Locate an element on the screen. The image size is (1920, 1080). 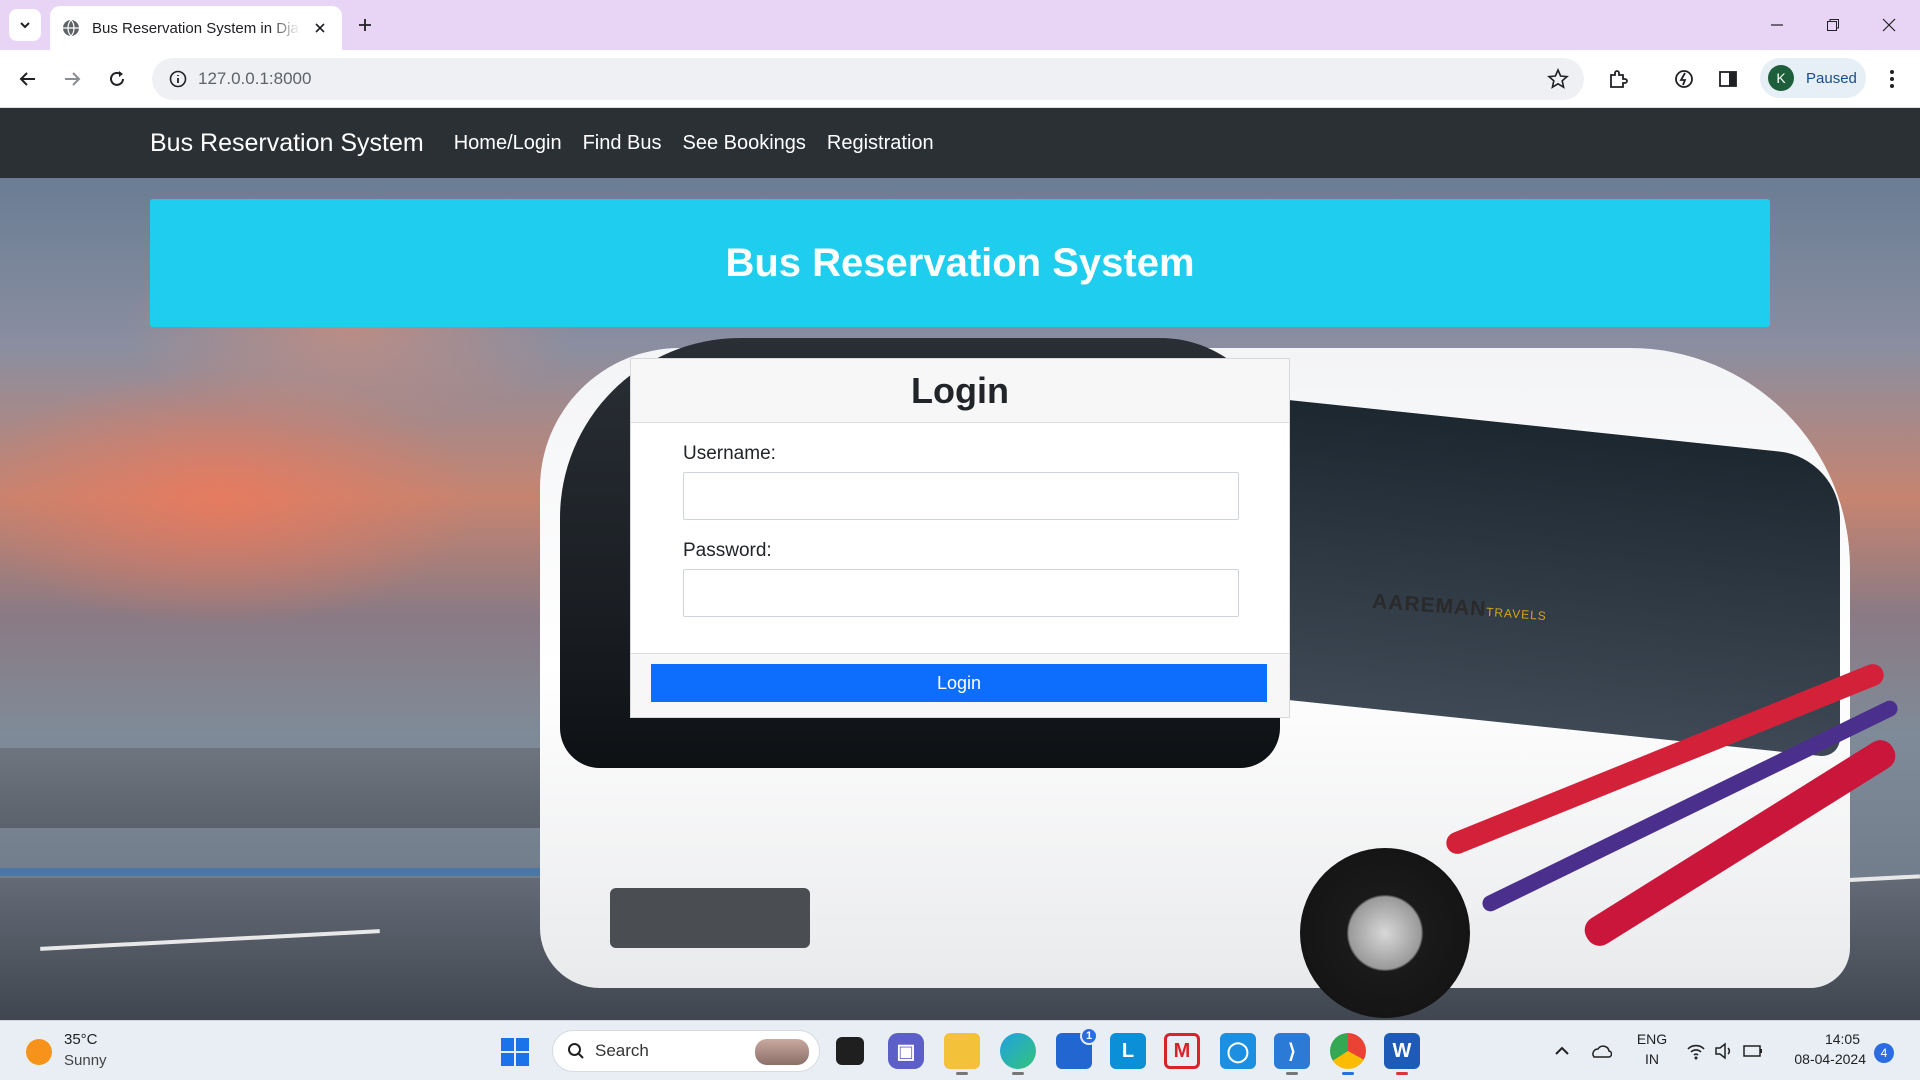
login-card-header: Login is located at coordinates (960, 391).